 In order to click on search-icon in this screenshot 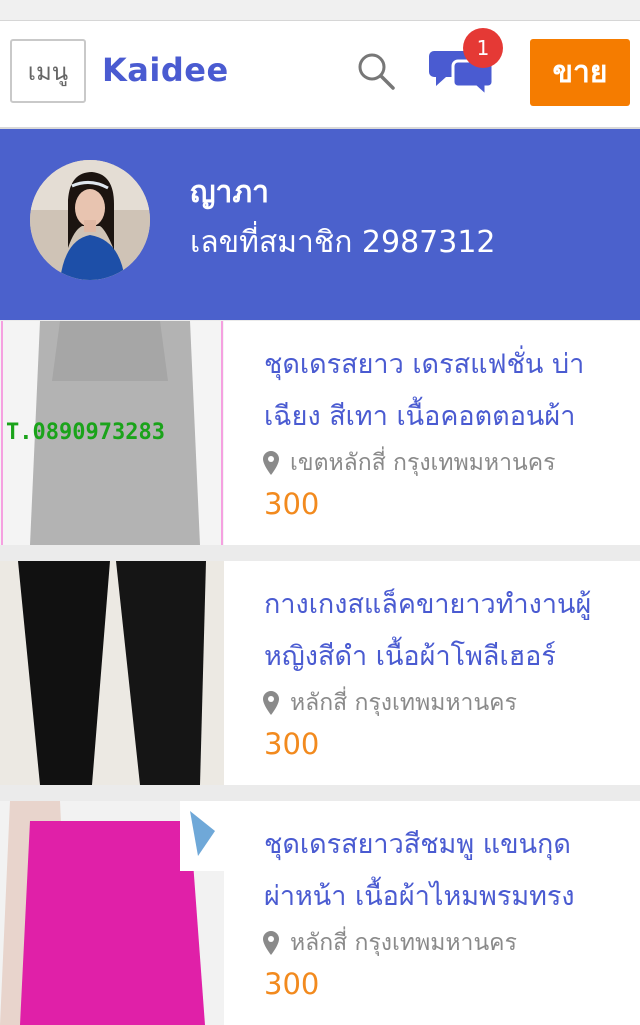, I will do `click(376, 71)`.